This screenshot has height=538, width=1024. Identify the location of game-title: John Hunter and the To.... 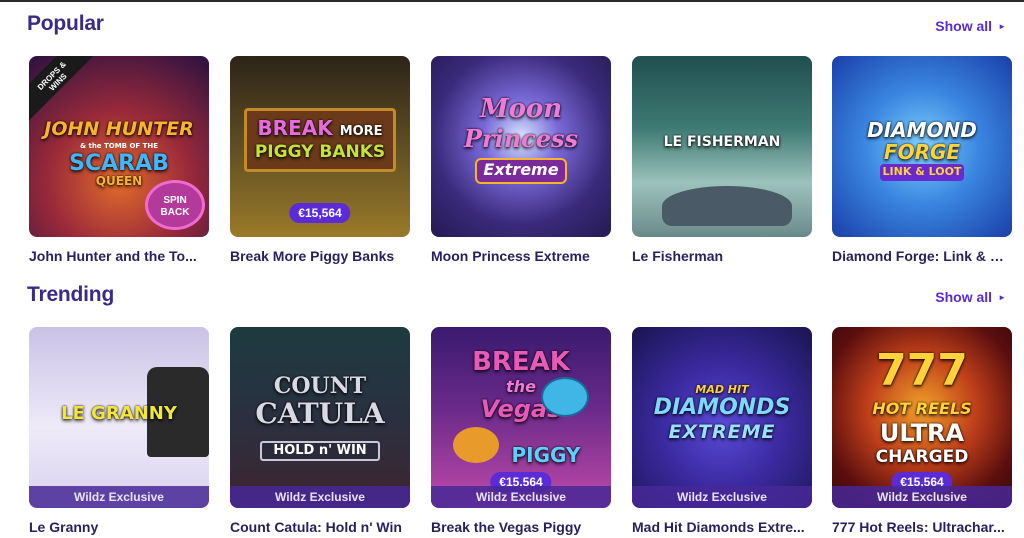
(118, 256).